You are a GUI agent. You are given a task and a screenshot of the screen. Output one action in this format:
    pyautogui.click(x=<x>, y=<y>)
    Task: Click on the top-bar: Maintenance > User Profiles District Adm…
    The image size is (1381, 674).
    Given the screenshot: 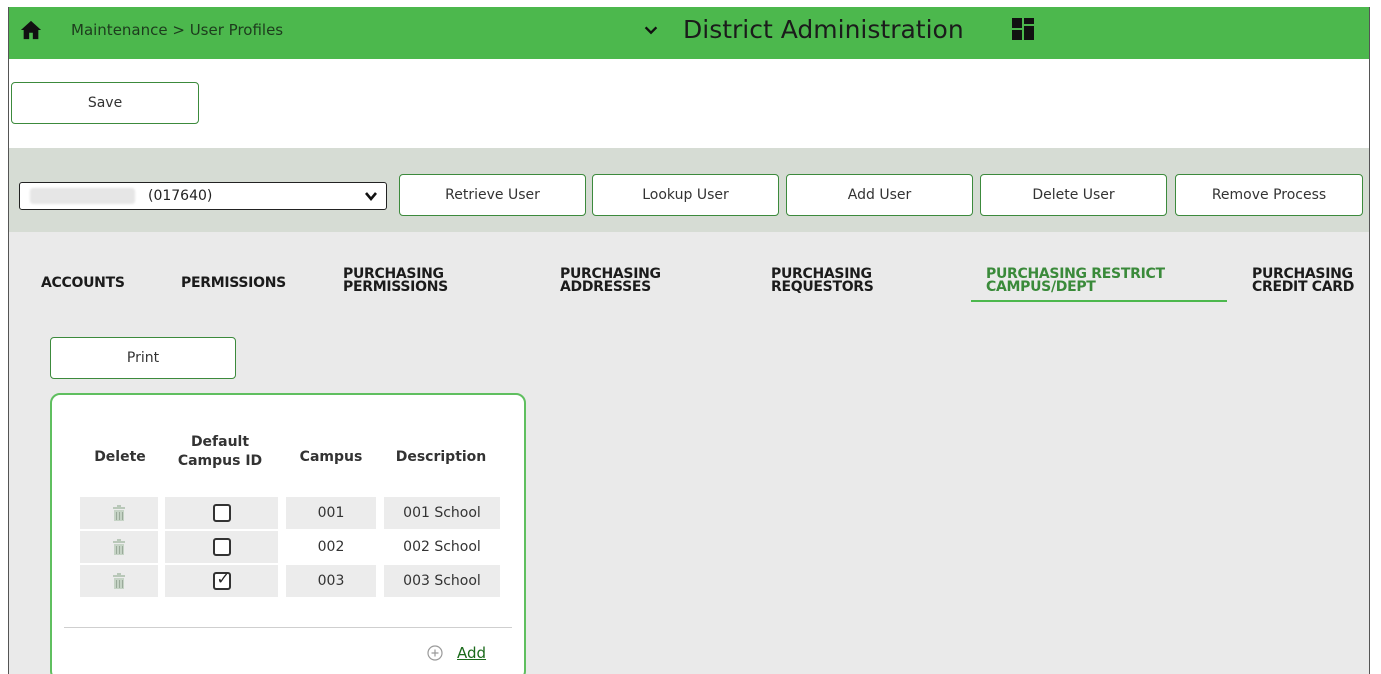 What is the action you would take?
    pyautogui.click(x=689, y=33)
    